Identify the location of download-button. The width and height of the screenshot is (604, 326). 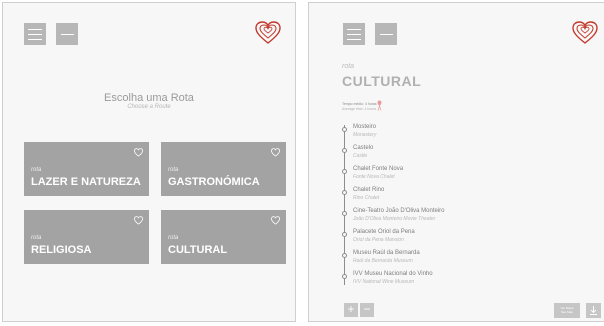
(593, 310).